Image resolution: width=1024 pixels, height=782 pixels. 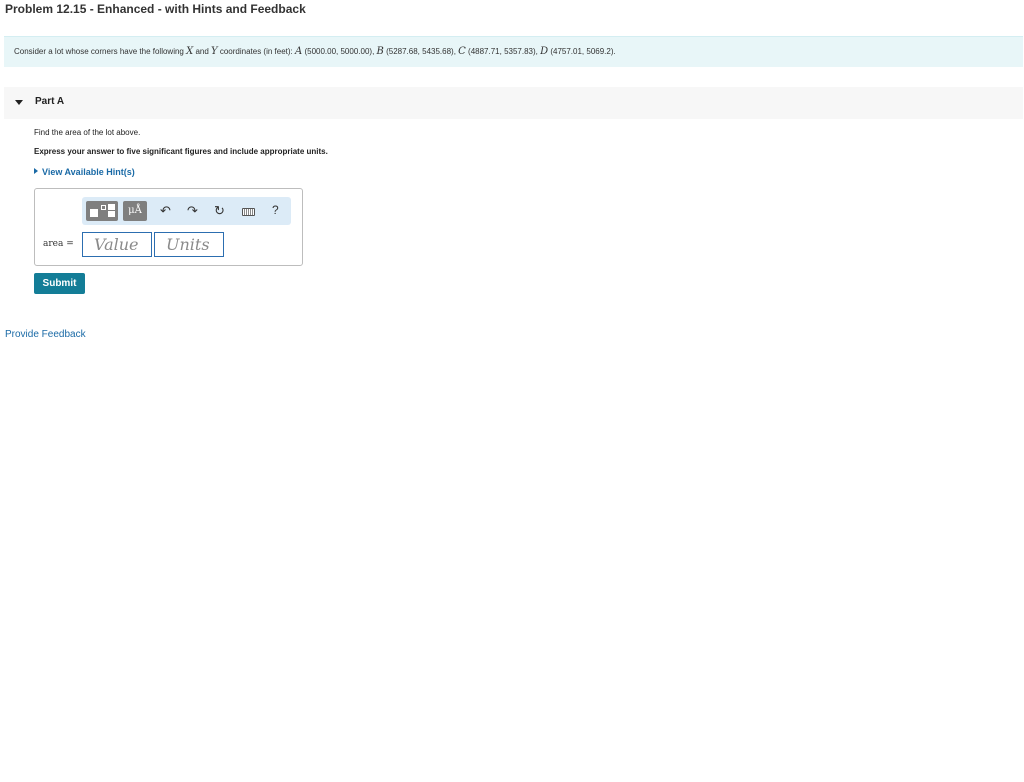 I want to click on undo-icon: ↶, so click(x=165, y=211).